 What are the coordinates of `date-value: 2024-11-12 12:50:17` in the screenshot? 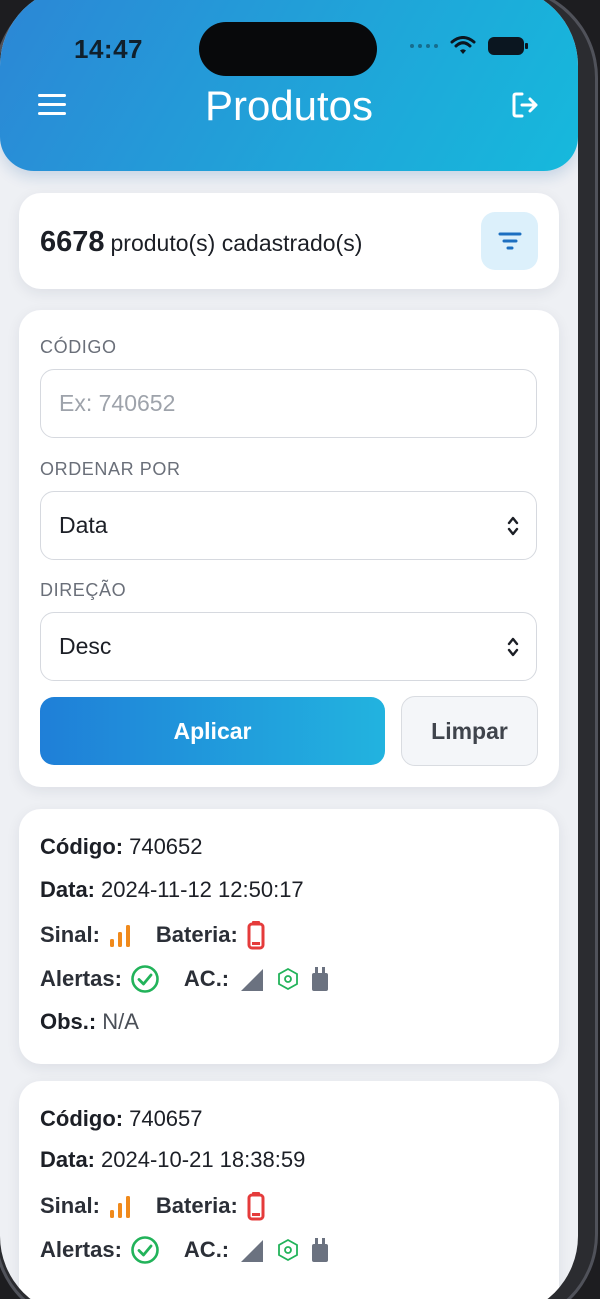 It's located at (202, 889).